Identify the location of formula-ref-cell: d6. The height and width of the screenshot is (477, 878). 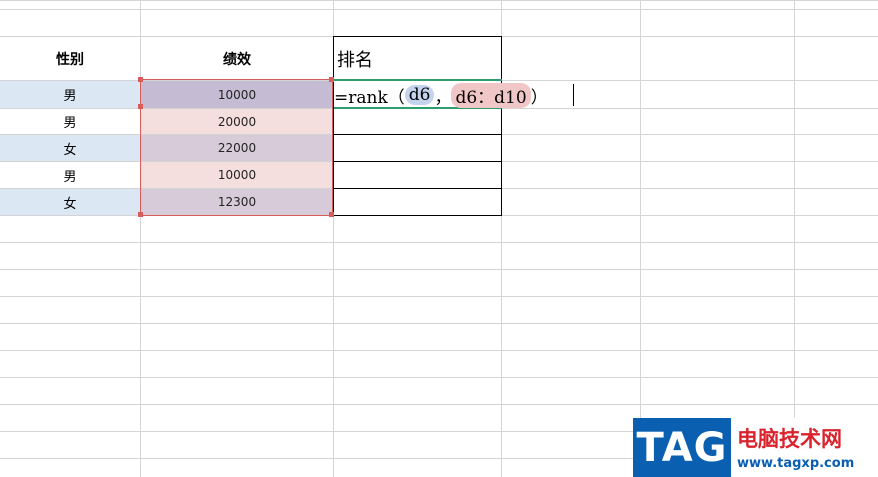
(419, 95).